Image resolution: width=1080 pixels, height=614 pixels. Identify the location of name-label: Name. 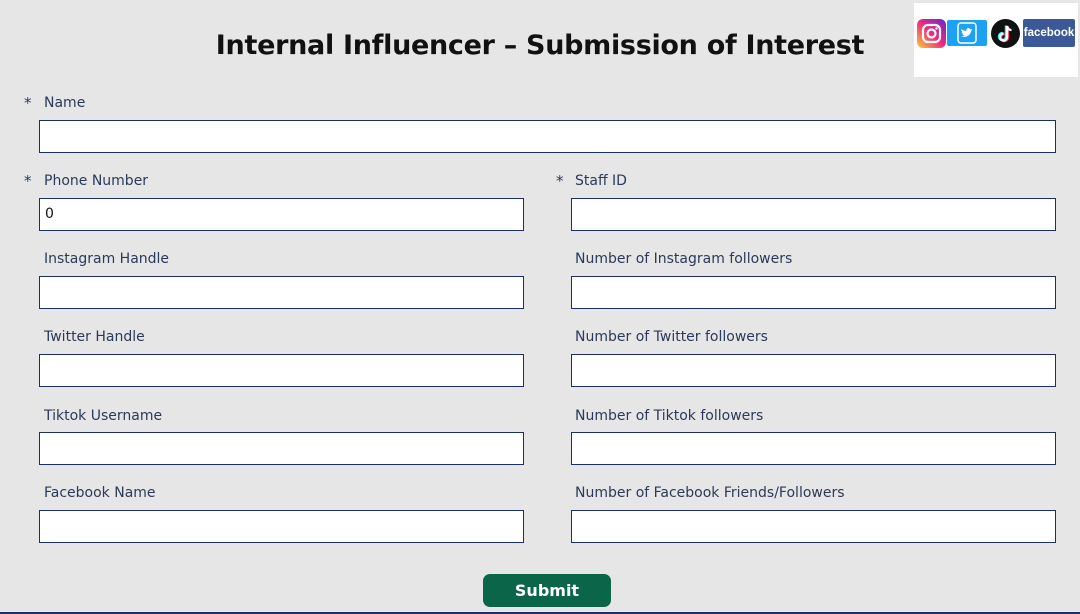
(65, 103).